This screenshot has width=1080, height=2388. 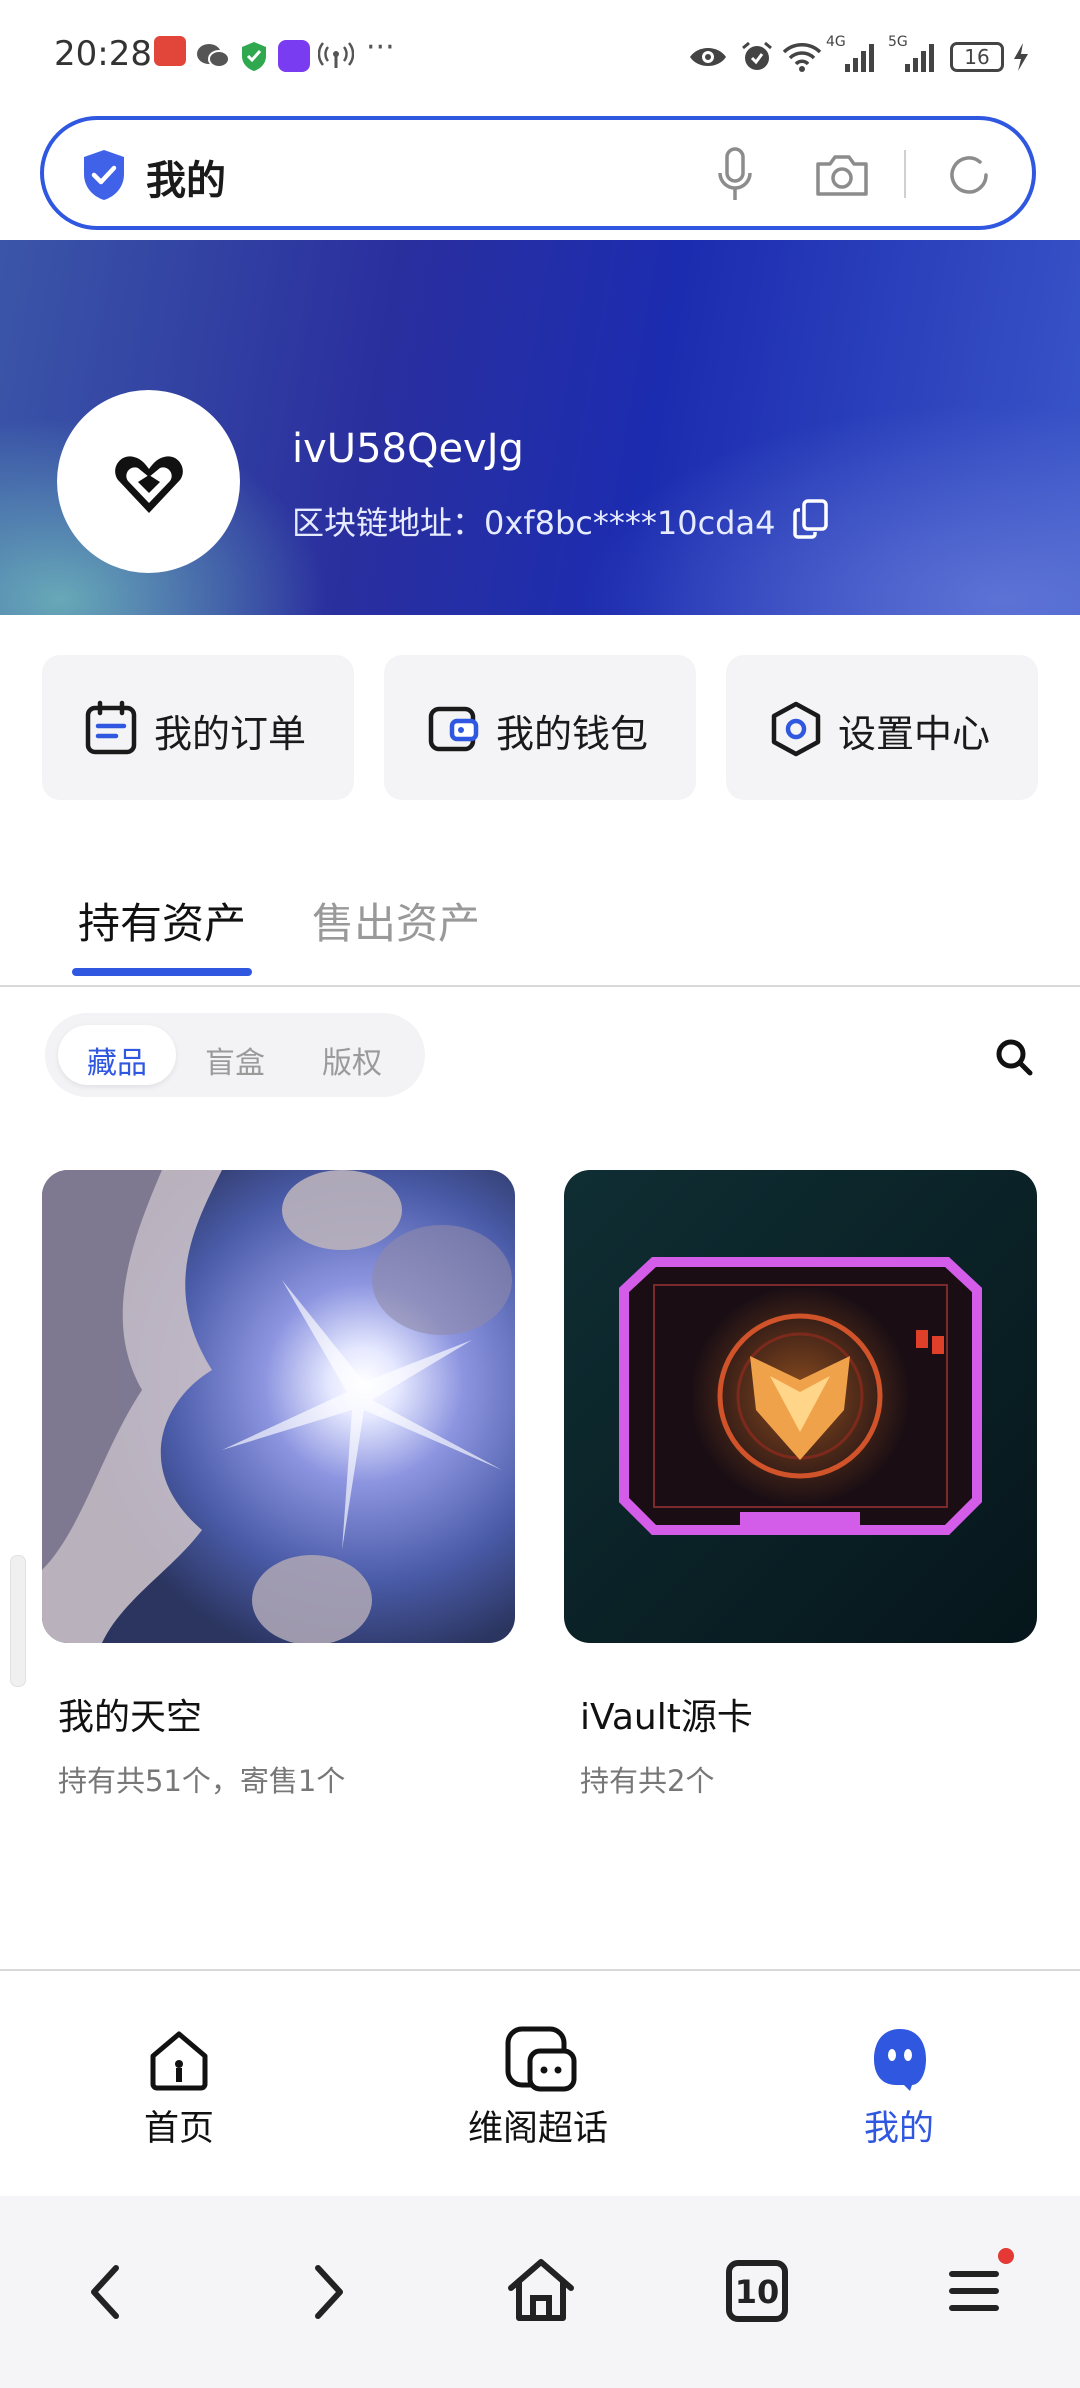 I want to click on status-time: 20:28, so click(x=103, y=54).